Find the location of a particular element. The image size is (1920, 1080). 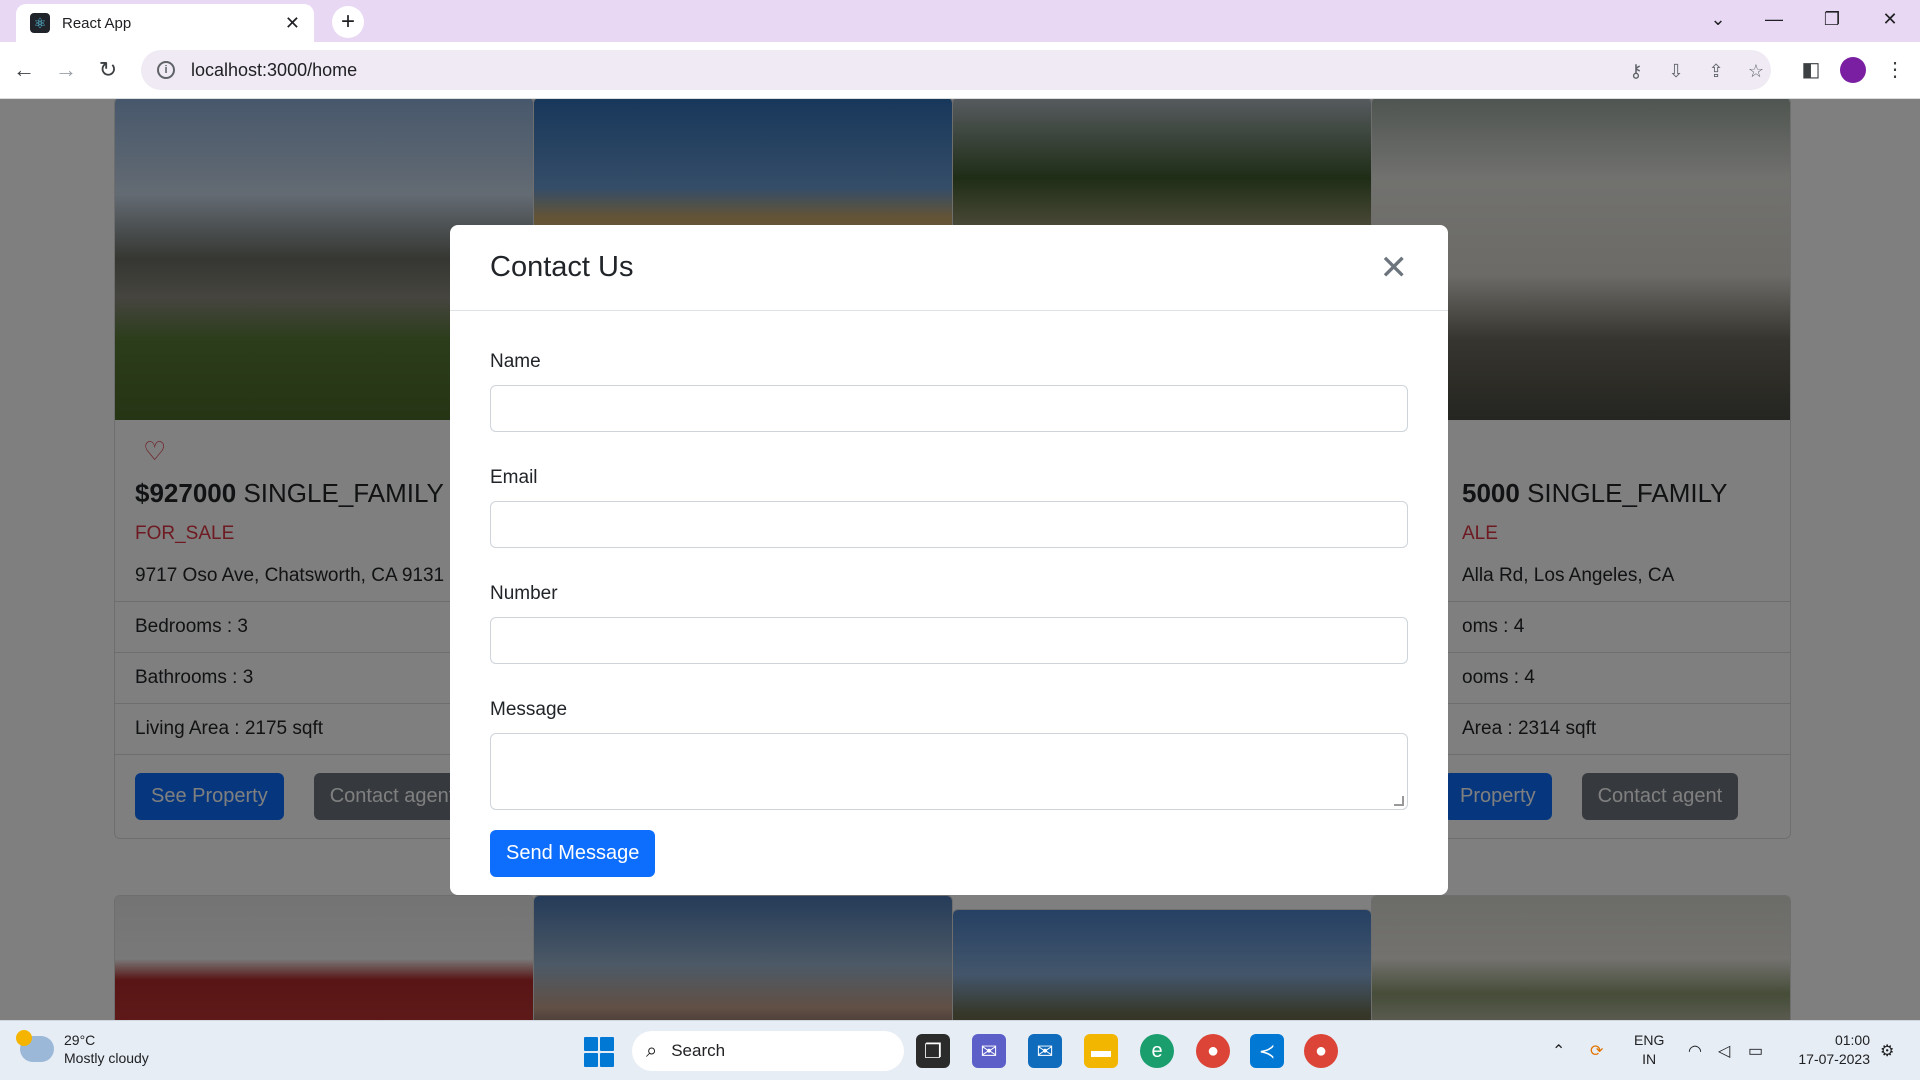

sync-icon: ⟳ is located at coordinates (1596, 1051).